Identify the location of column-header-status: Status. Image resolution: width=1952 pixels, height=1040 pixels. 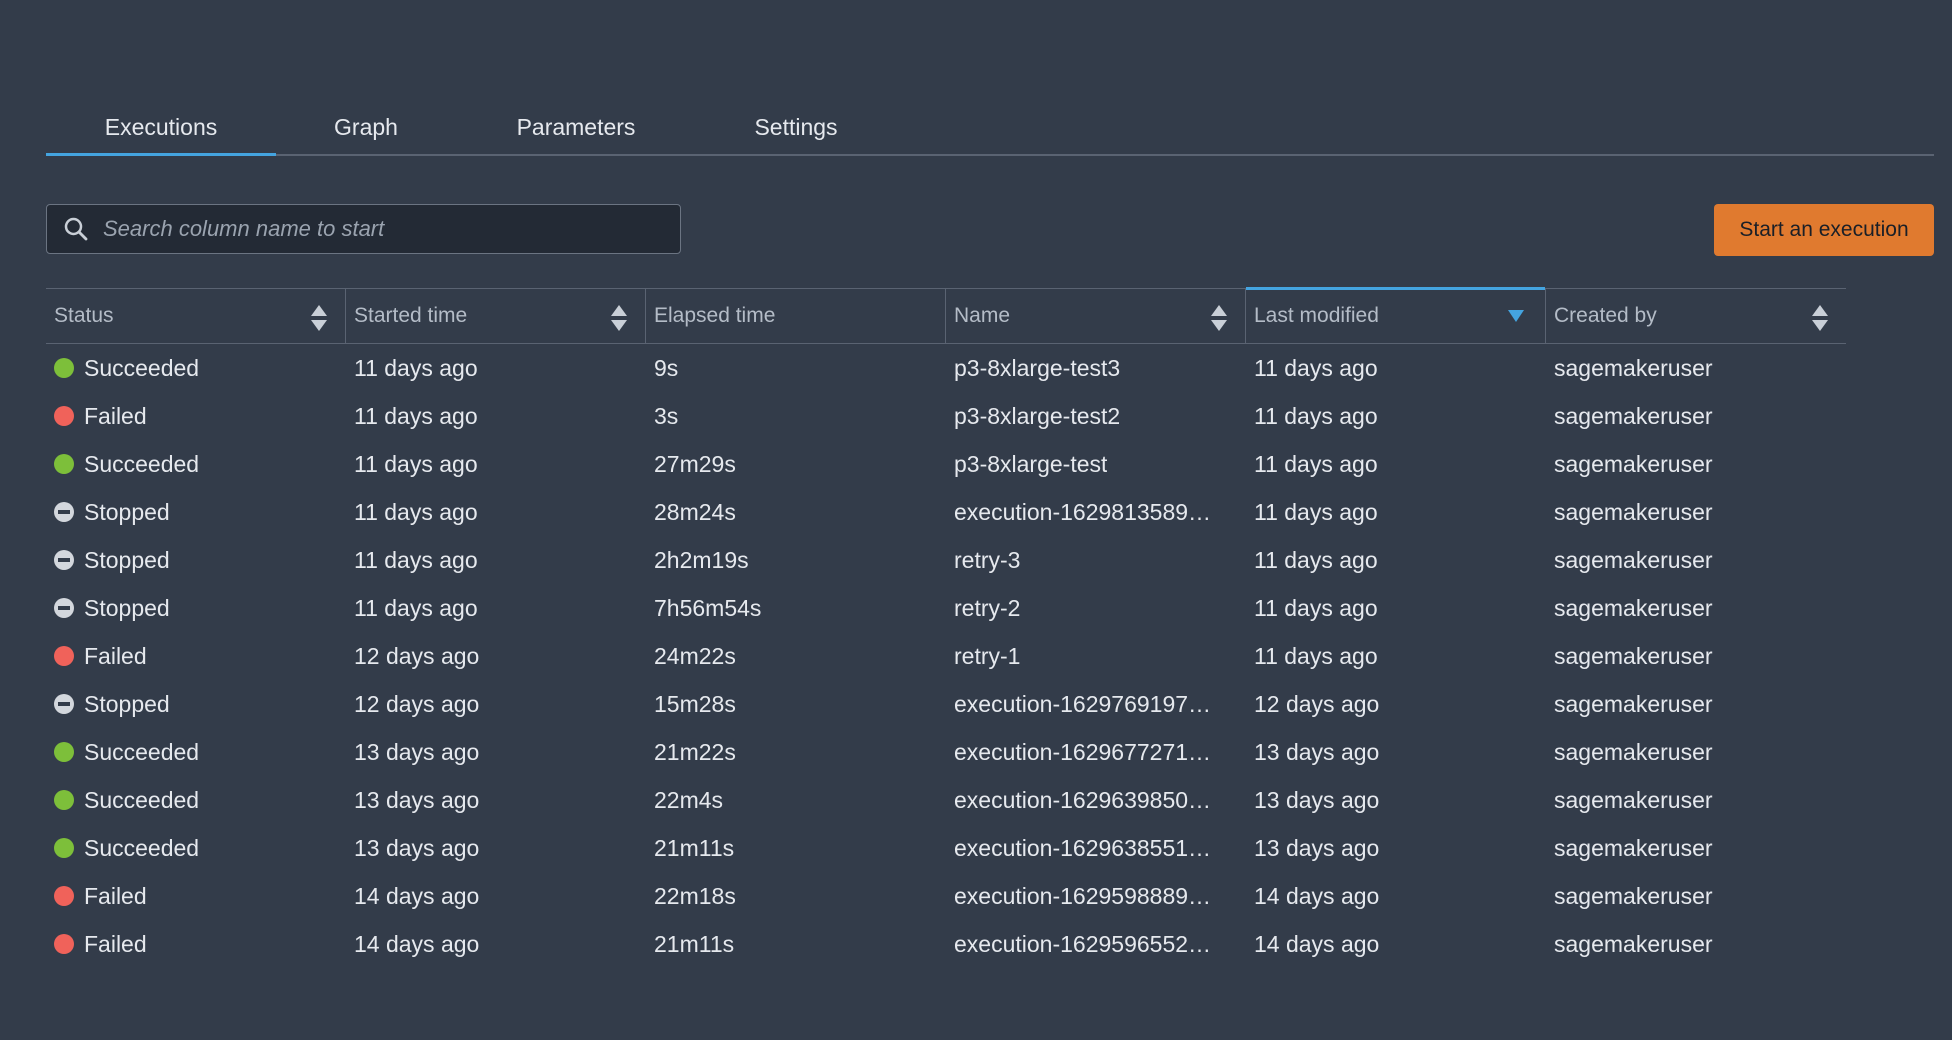
(196, 316).